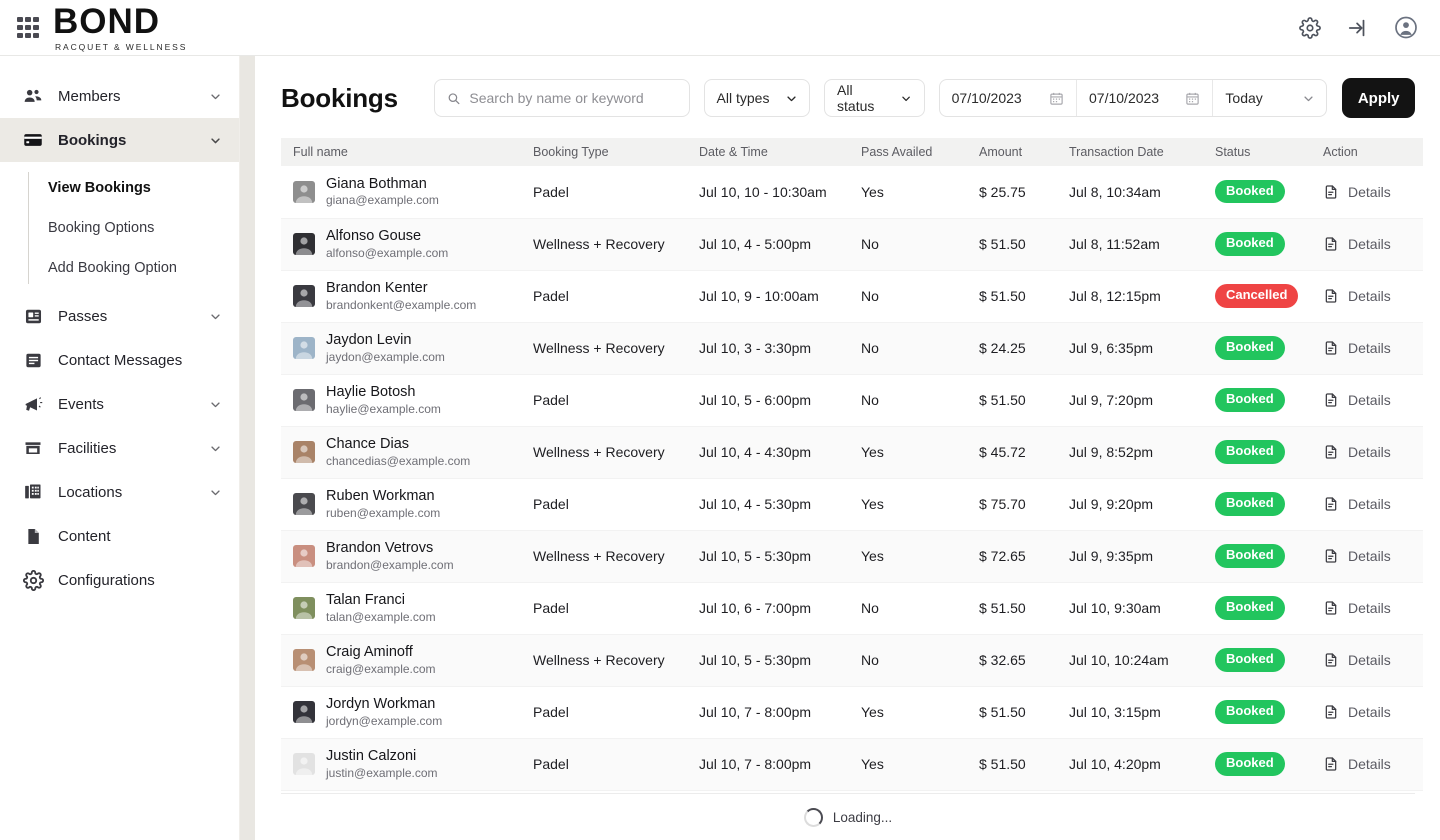 This screenshot has height=840, width=1440. I want to click on sidebar-item-passes: Passes, so click(119, 316).